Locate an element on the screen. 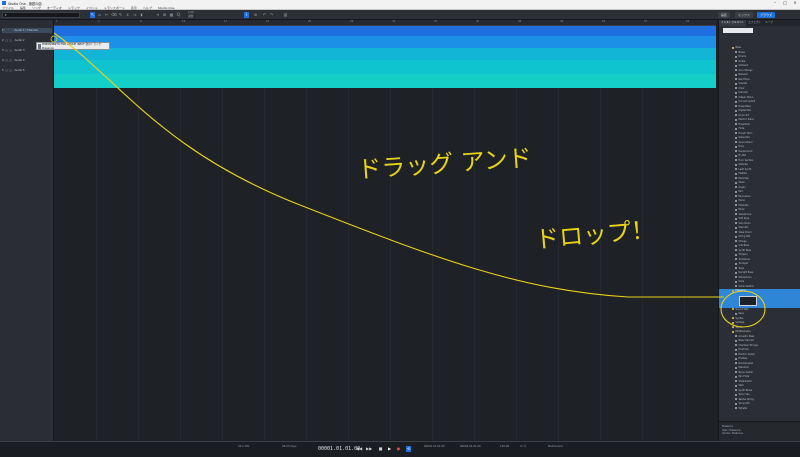 Image resolution: width=800 pixels, height=457 pixels. left-locator: 00001.01.01.00 is located at coordinates (434, 447).